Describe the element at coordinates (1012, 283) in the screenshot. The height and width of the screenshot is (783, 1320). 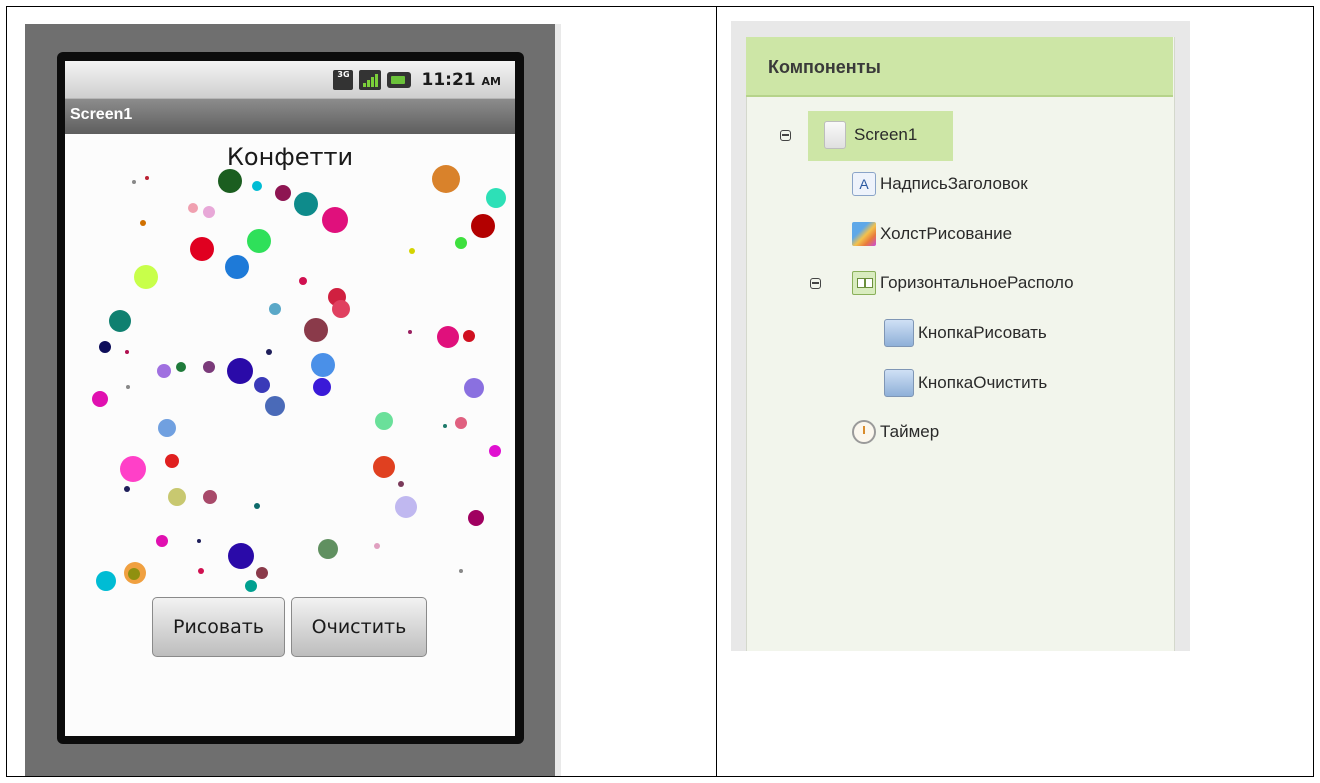
I see `tree-item-horizontal-arrangement: ГоризонтальноеРасполо` at that location.